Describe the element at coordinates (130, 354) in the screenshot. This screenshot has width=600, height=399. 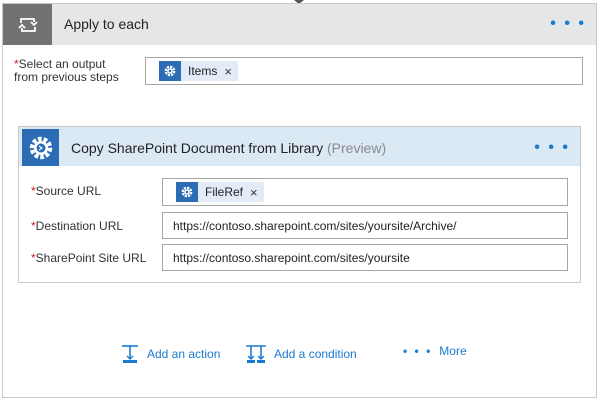
I see `add-action-icon` at that location.